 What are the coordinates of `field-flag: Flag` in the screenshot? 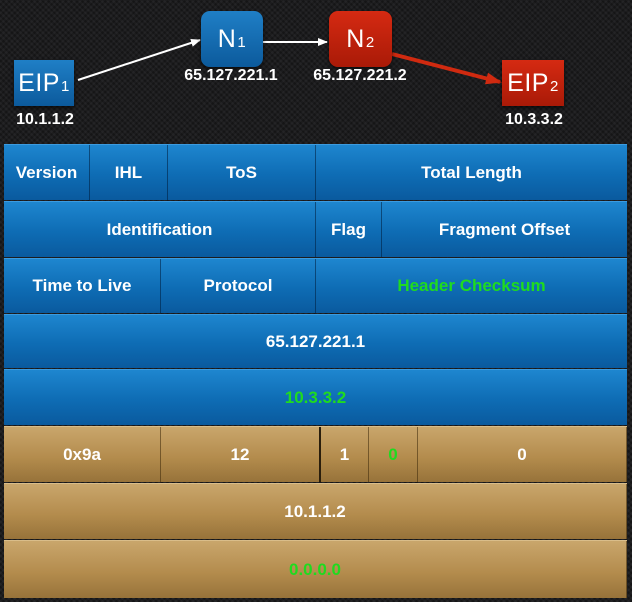 It's located at (349, 229).